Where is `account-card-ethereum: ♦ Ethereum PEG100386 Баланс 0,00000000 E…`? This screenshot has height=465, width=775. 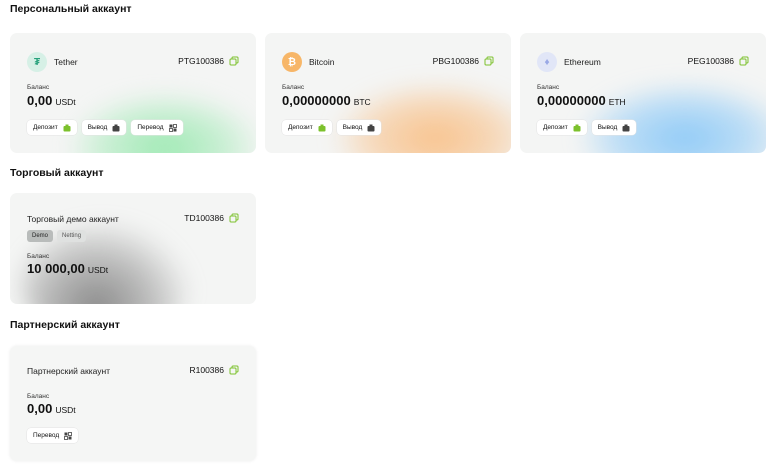 account-card-ethereum: ♦ Ethereum PEG100386 Баланс 0,00000000 E… is located at coordinates (643, 93).